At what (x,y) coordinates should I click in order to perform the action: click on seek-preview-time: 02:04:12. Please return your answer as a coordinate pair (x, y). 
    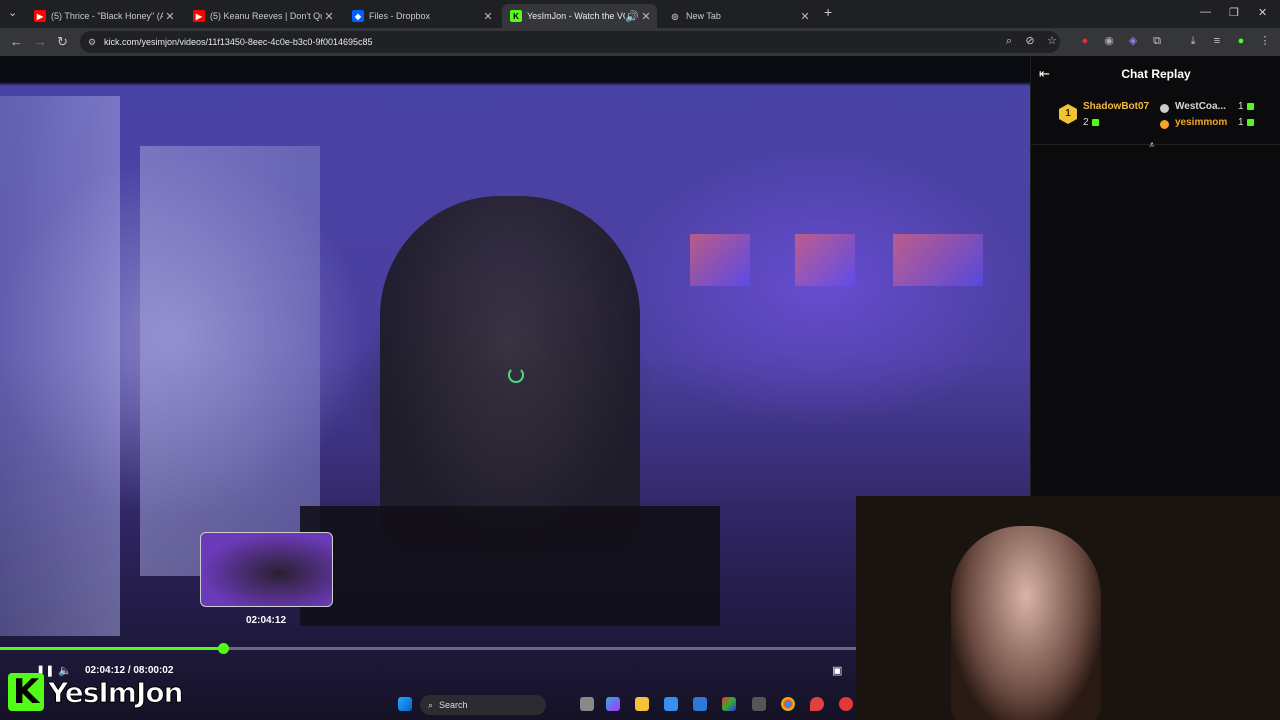
    Looking at the image, I should click on (266, 620).